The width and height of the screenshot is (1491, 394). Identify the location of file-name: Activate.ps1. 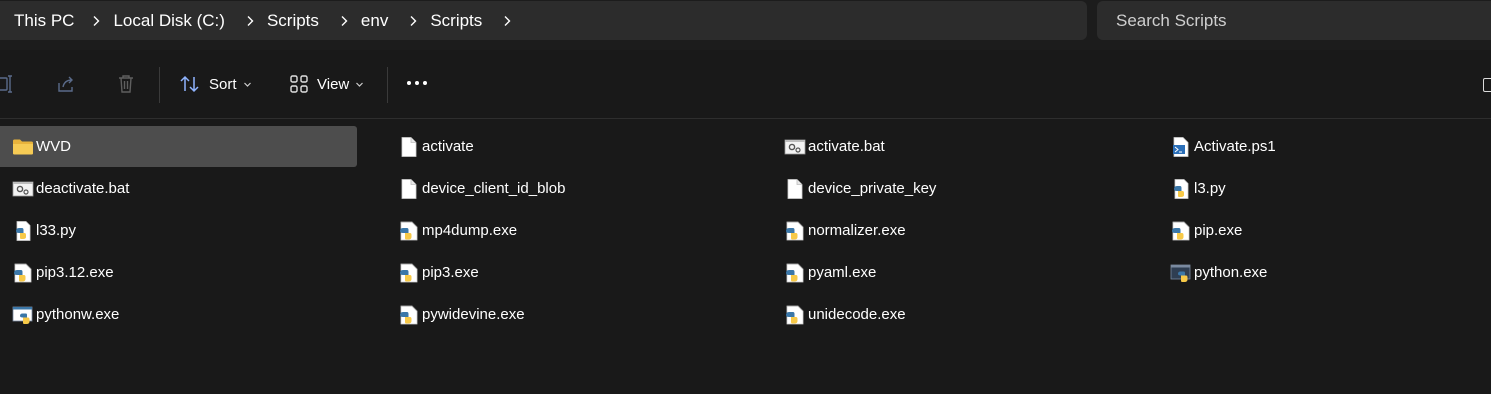
(1235, 146).